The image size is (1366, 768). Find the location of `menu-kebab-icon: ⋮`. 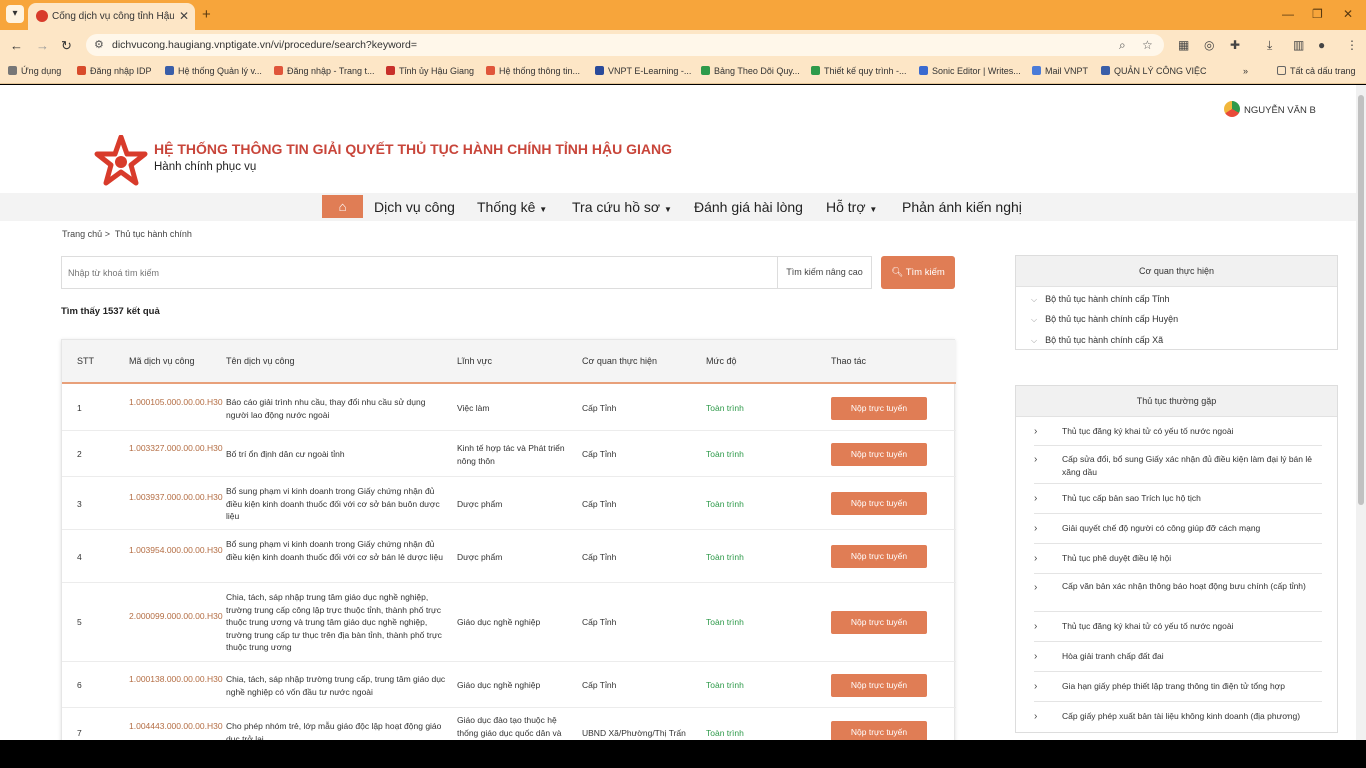

menu-kebab-icon: ⋮ is located at coordinates (1352, 45).